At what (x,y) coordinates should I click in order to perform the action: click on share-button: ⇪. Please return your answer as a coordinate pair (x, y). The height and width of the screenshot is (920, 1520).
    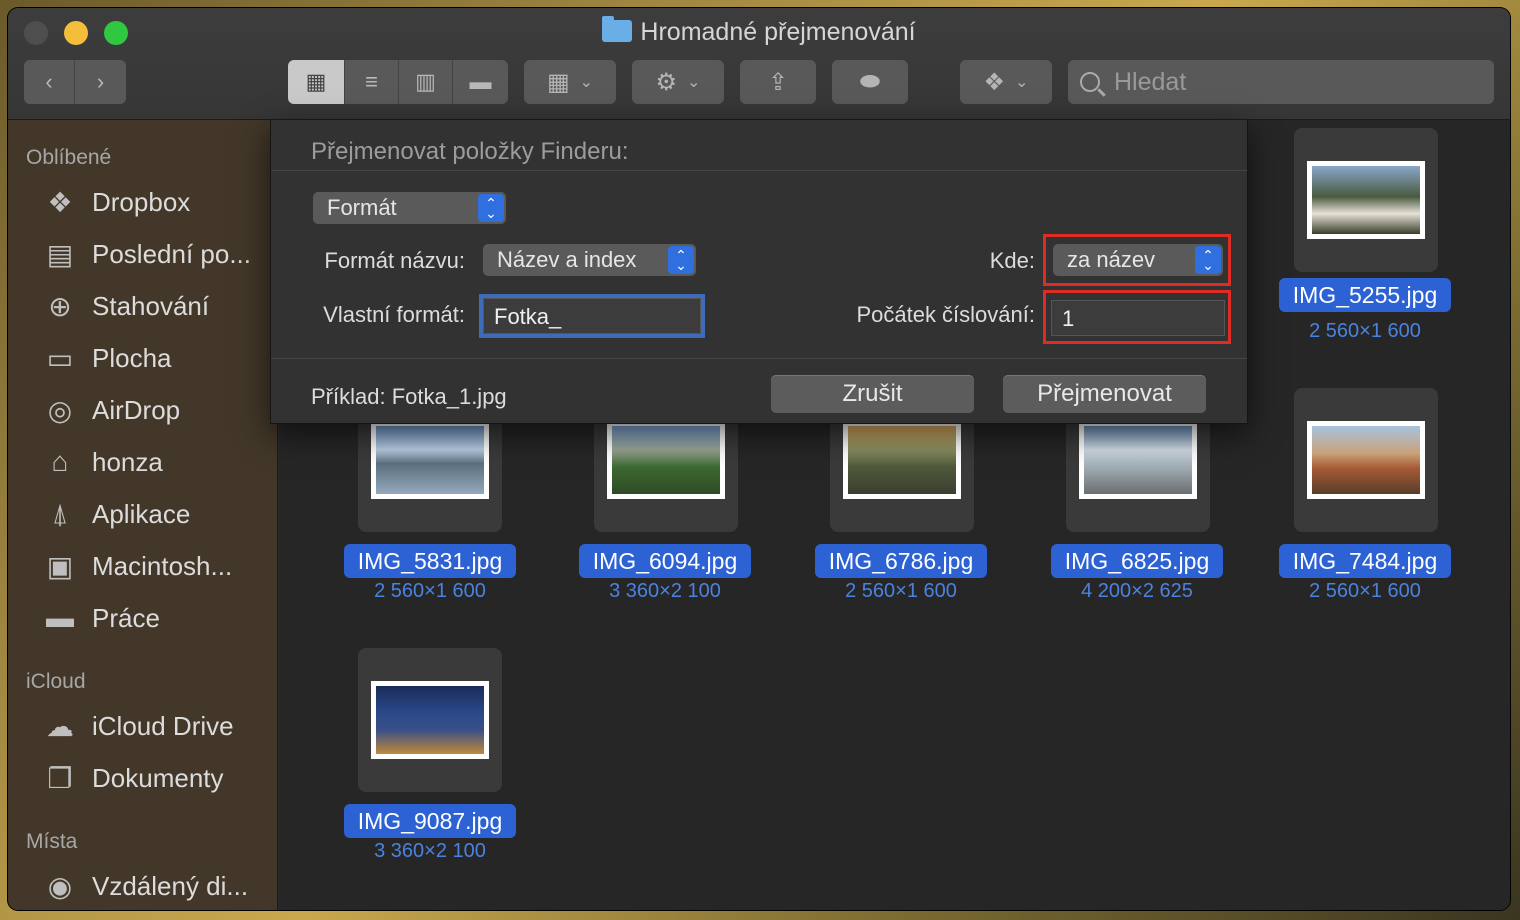
    Looking at the image, I should click on (778, 82).